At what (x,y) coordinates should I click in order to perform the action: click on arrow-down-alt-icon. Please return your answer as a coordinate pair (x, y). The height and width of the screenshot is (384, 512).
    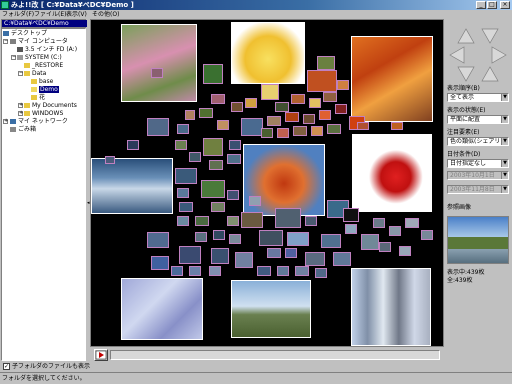
    Looking at the image, I should click on (490, 74).